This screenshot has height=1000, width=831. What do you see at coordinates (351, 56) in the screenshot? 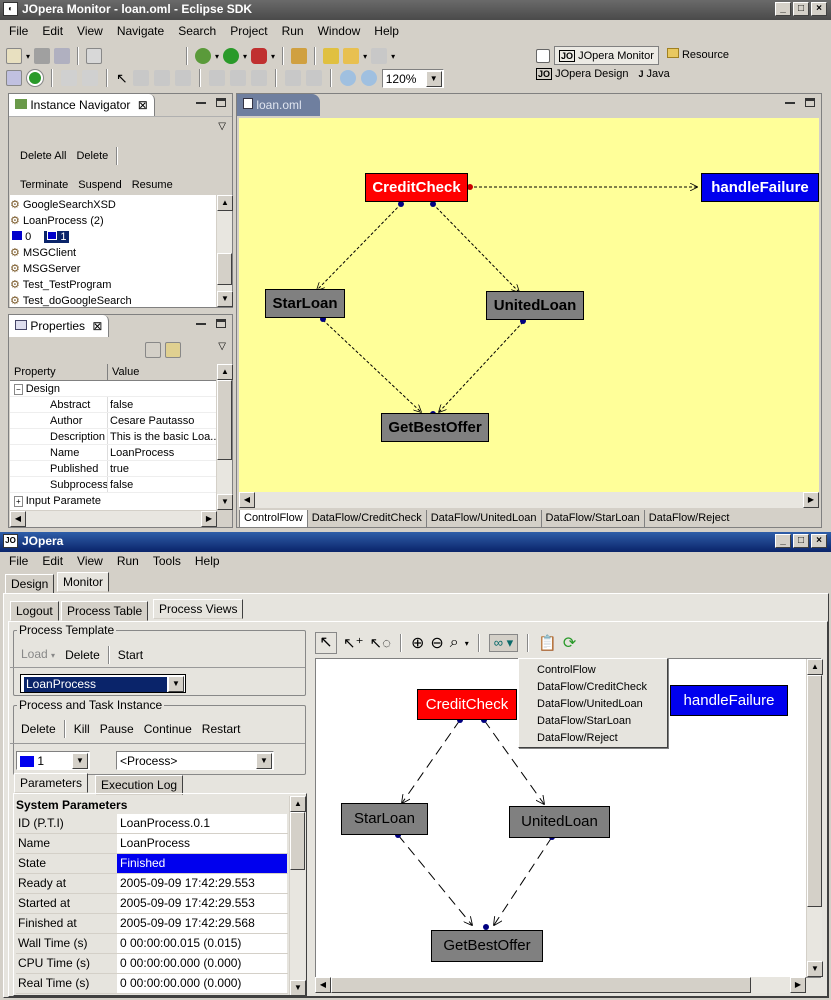
I see `back-arrow-icon` at bounding box center [351, 56].